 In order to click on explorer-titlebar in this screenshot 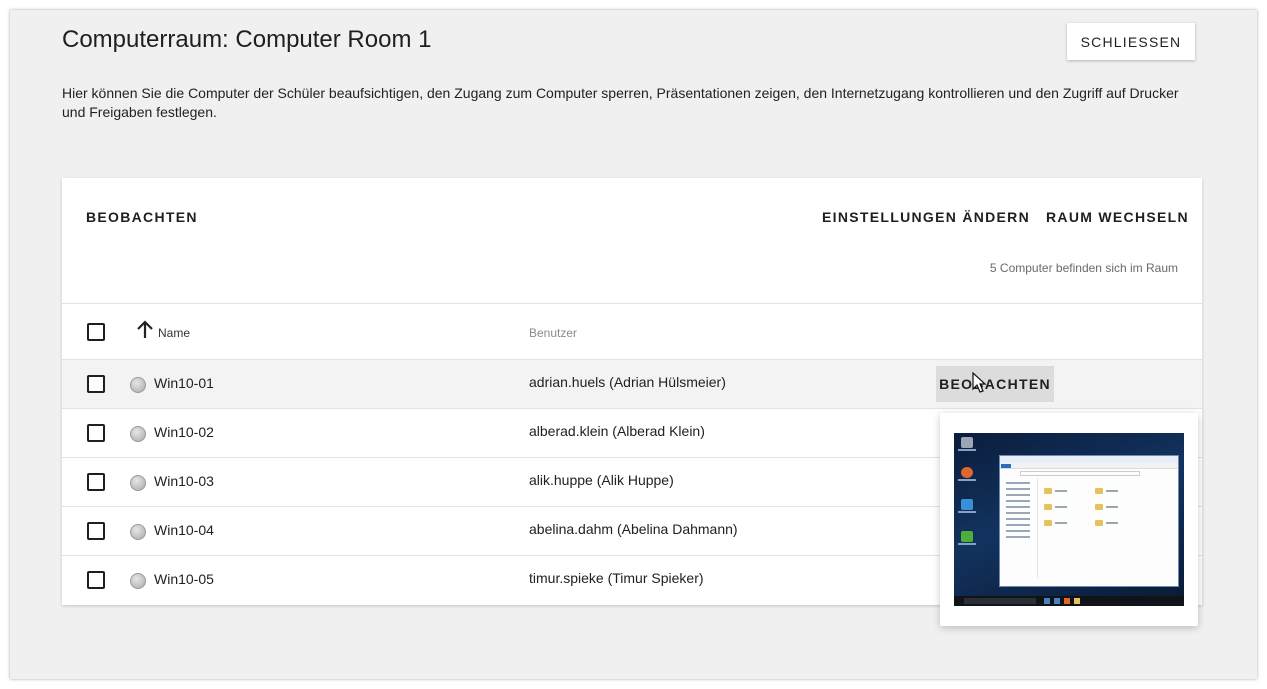, I will do `click(1089, 459)`.